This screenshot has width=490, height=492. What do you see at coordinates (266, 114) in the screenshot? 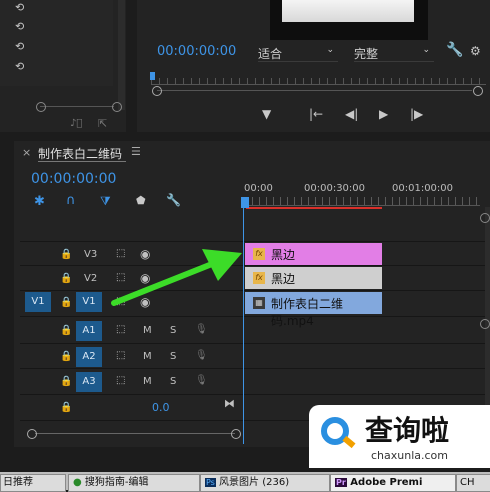
I see `add-marker-icon: ▼` at bounding box center [266, 114].